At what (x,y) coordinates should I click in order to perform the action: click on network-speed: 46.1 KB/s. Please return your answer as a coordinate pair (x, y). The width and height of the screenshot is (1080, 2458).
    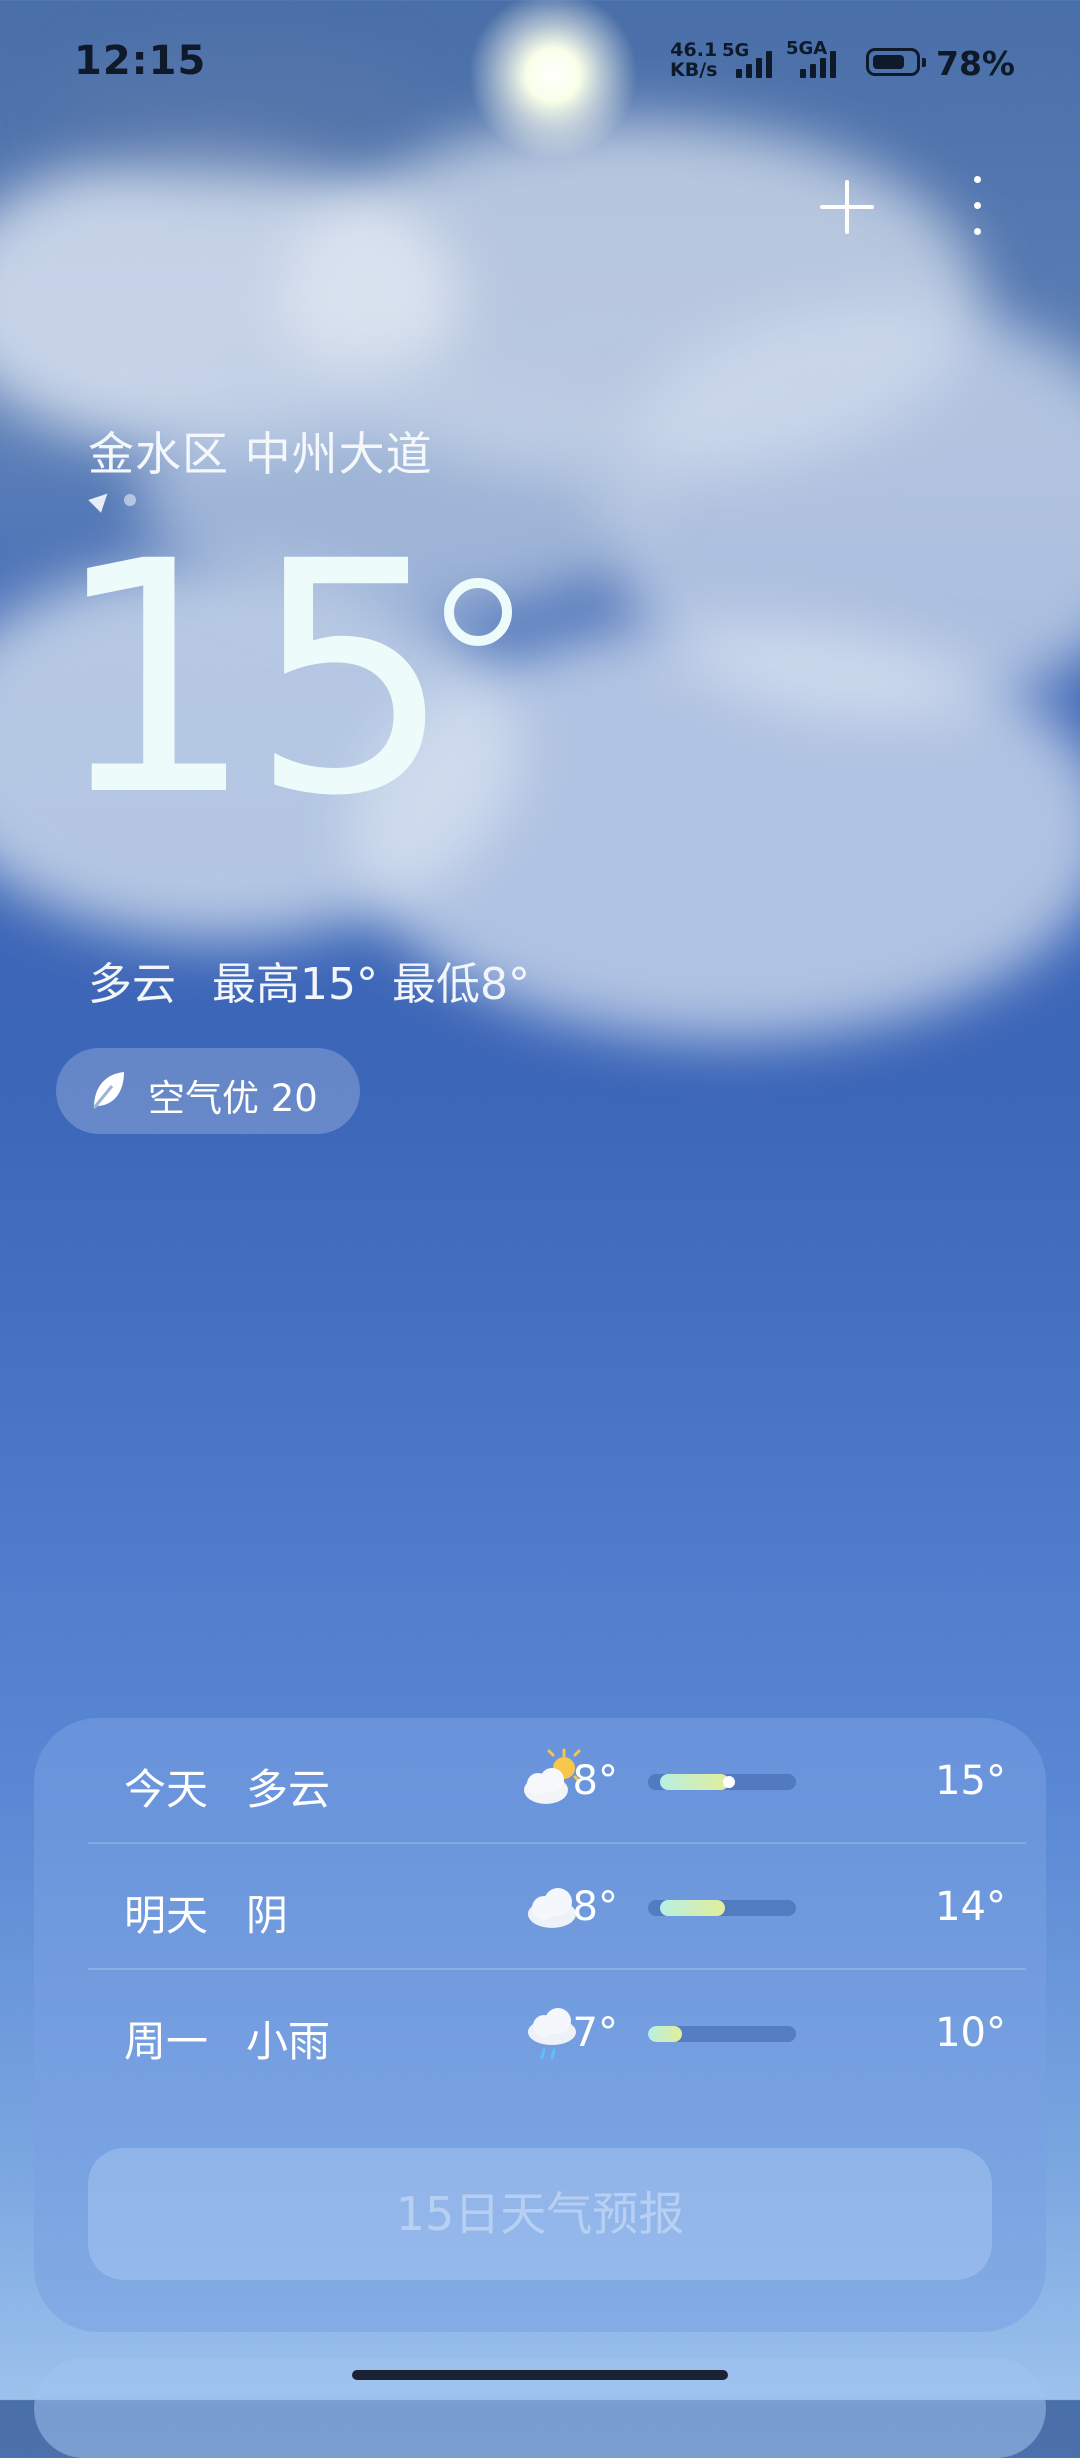
    Looking at the image, I should click on (693, 60).